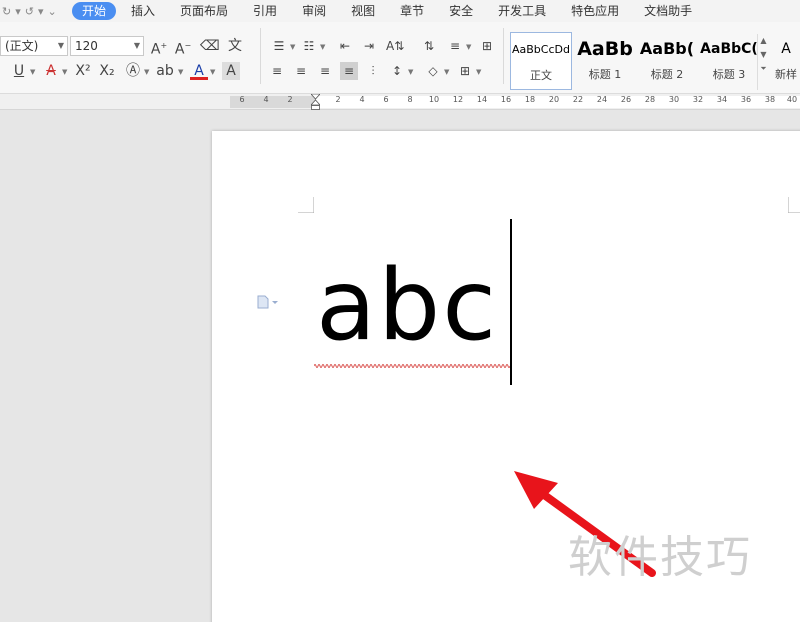 This screenshot has height=622, width=800. What do you see at coordinates (107, 46) in the screenshot?
I see `font-size-select: 120 ▼` at bounding box center [107, 46].